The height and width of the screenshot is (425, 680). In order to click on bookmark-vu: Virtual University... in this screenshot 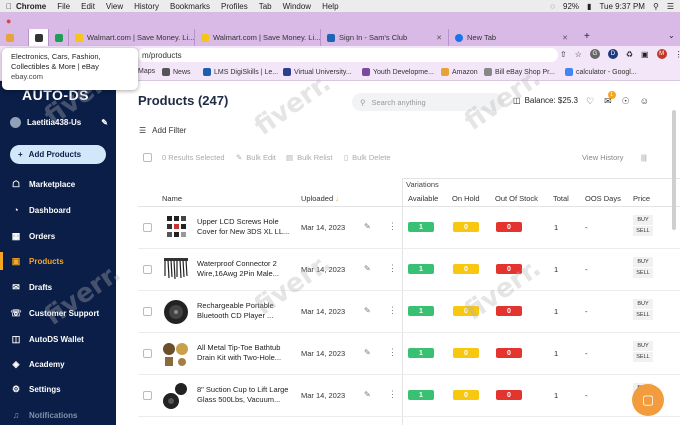, I will do `click(317, 72)`.